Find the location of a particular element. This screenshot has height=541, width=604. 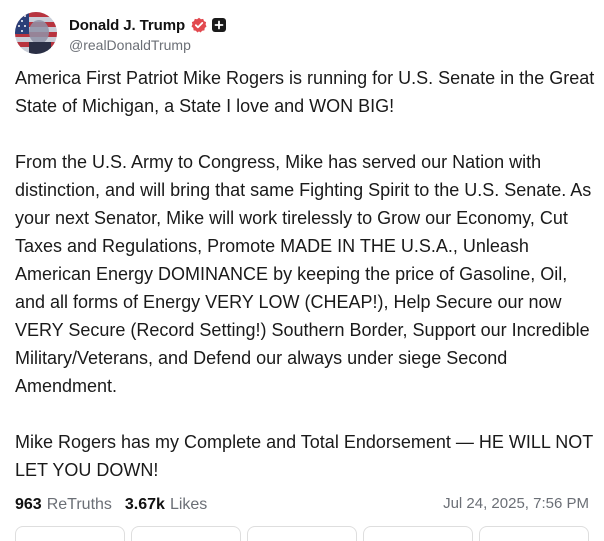

like-button is located at coordinates (302, 533).